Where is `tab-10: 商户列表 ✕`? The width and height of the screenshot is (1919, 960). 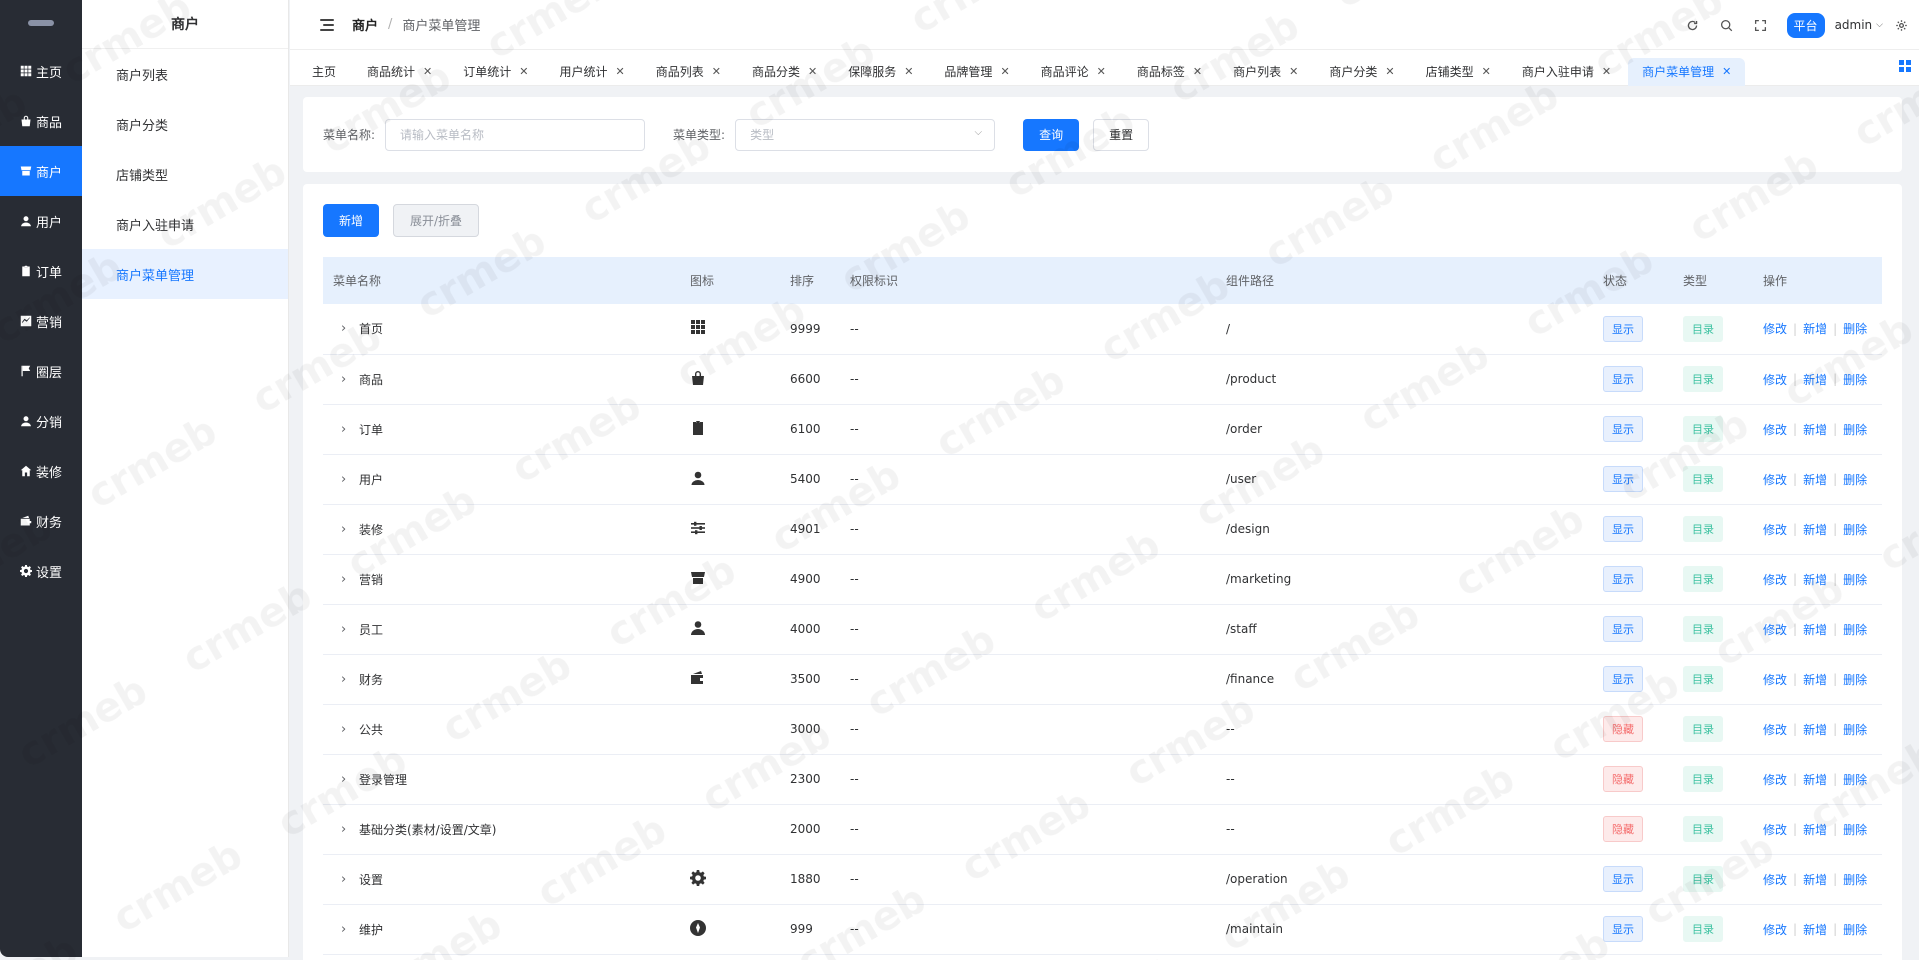 tab-10: 商户列表 ✕ is located at coordinates (1265, 72).